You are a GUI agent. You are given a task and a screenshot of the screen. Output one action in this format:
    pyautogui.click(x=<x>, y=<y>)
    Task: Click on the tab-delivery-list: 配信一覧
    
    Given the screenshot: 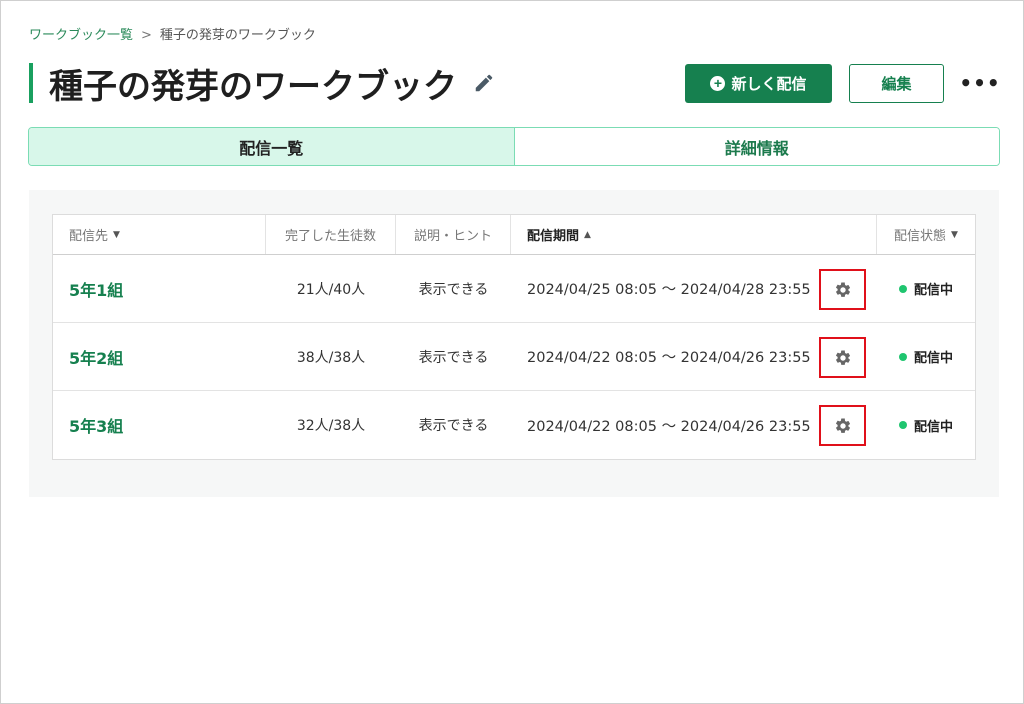 What is the action you would take?
    pyautogui.click(x=271, y=146)
    